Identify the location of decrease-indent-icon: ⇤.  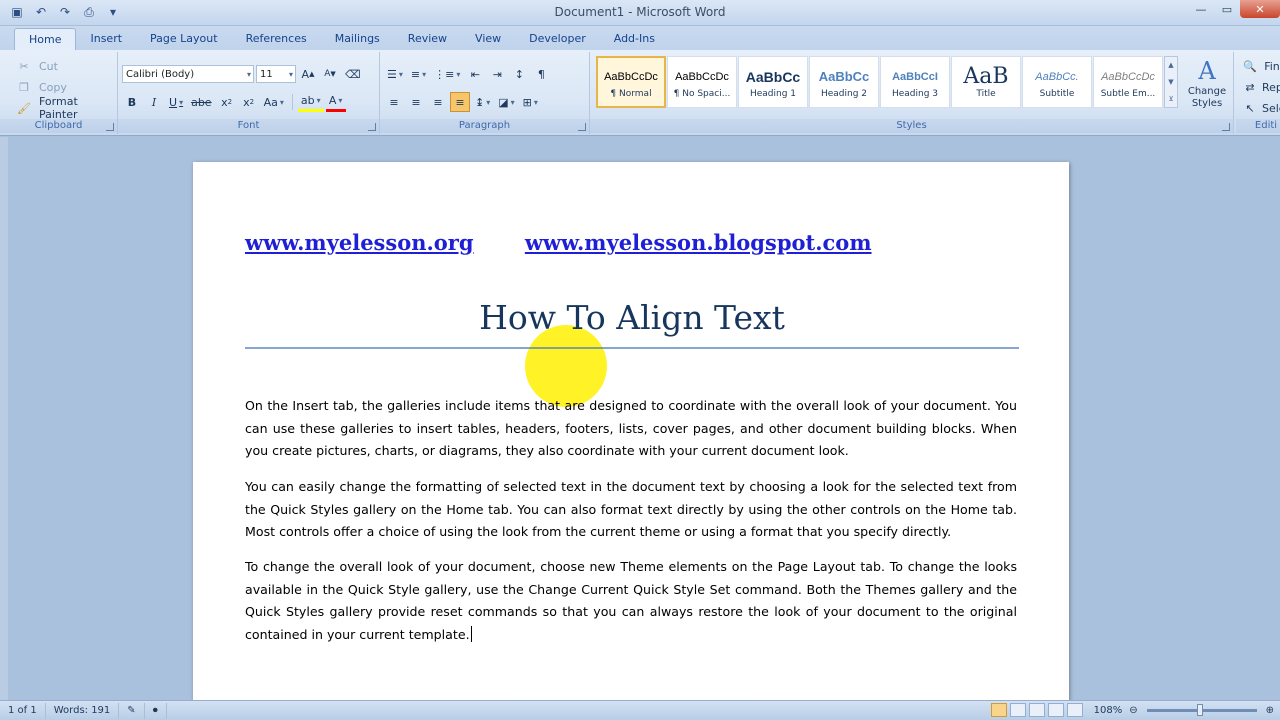
(475, 74).